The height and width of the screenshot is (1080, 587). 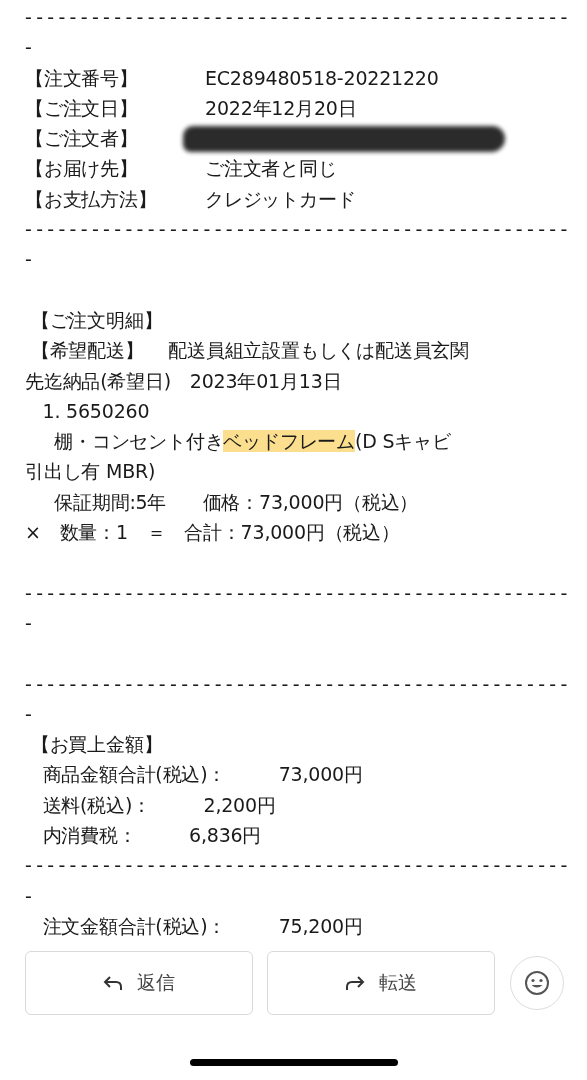 What do you see at coordinates (96, 319) in the screenshot?
I see `email-text: 【ご注文明細】` at bounding box center [96, 319].